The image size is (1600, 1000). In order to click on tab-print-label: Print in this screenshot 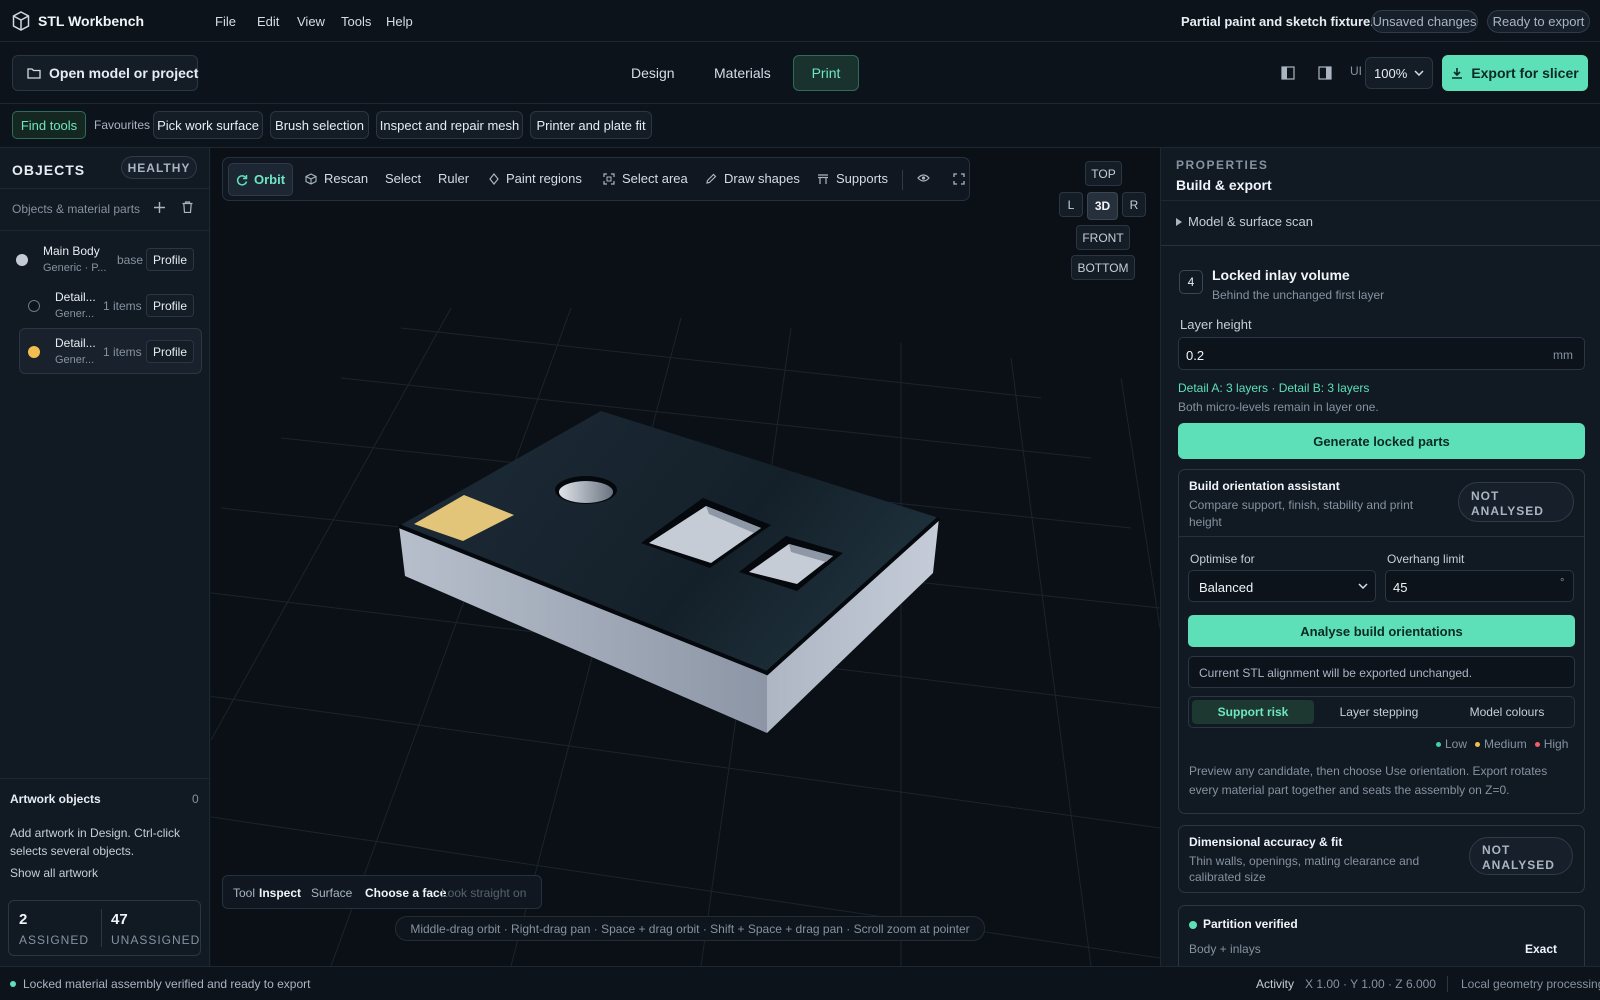, I will do `click(826, 73)`.